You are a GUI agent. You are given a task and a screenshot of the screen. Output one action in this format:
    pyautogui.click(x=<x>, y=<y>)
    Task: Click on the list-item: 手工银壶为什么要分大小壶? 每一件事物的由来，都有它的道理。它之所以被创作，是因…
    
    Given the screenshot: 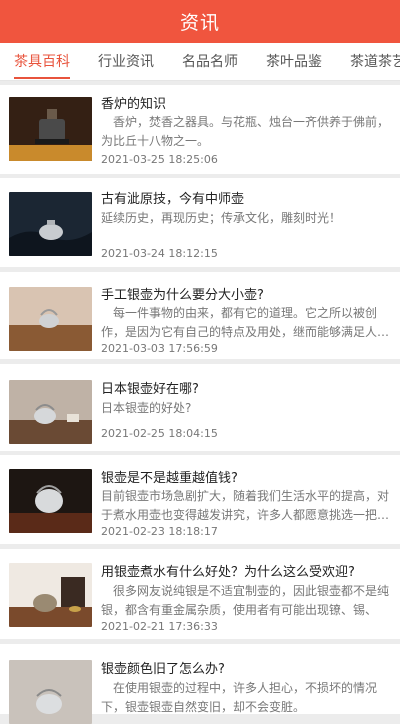 What is the action you would take?
    pyautogui.click(x=200, y=315)
    